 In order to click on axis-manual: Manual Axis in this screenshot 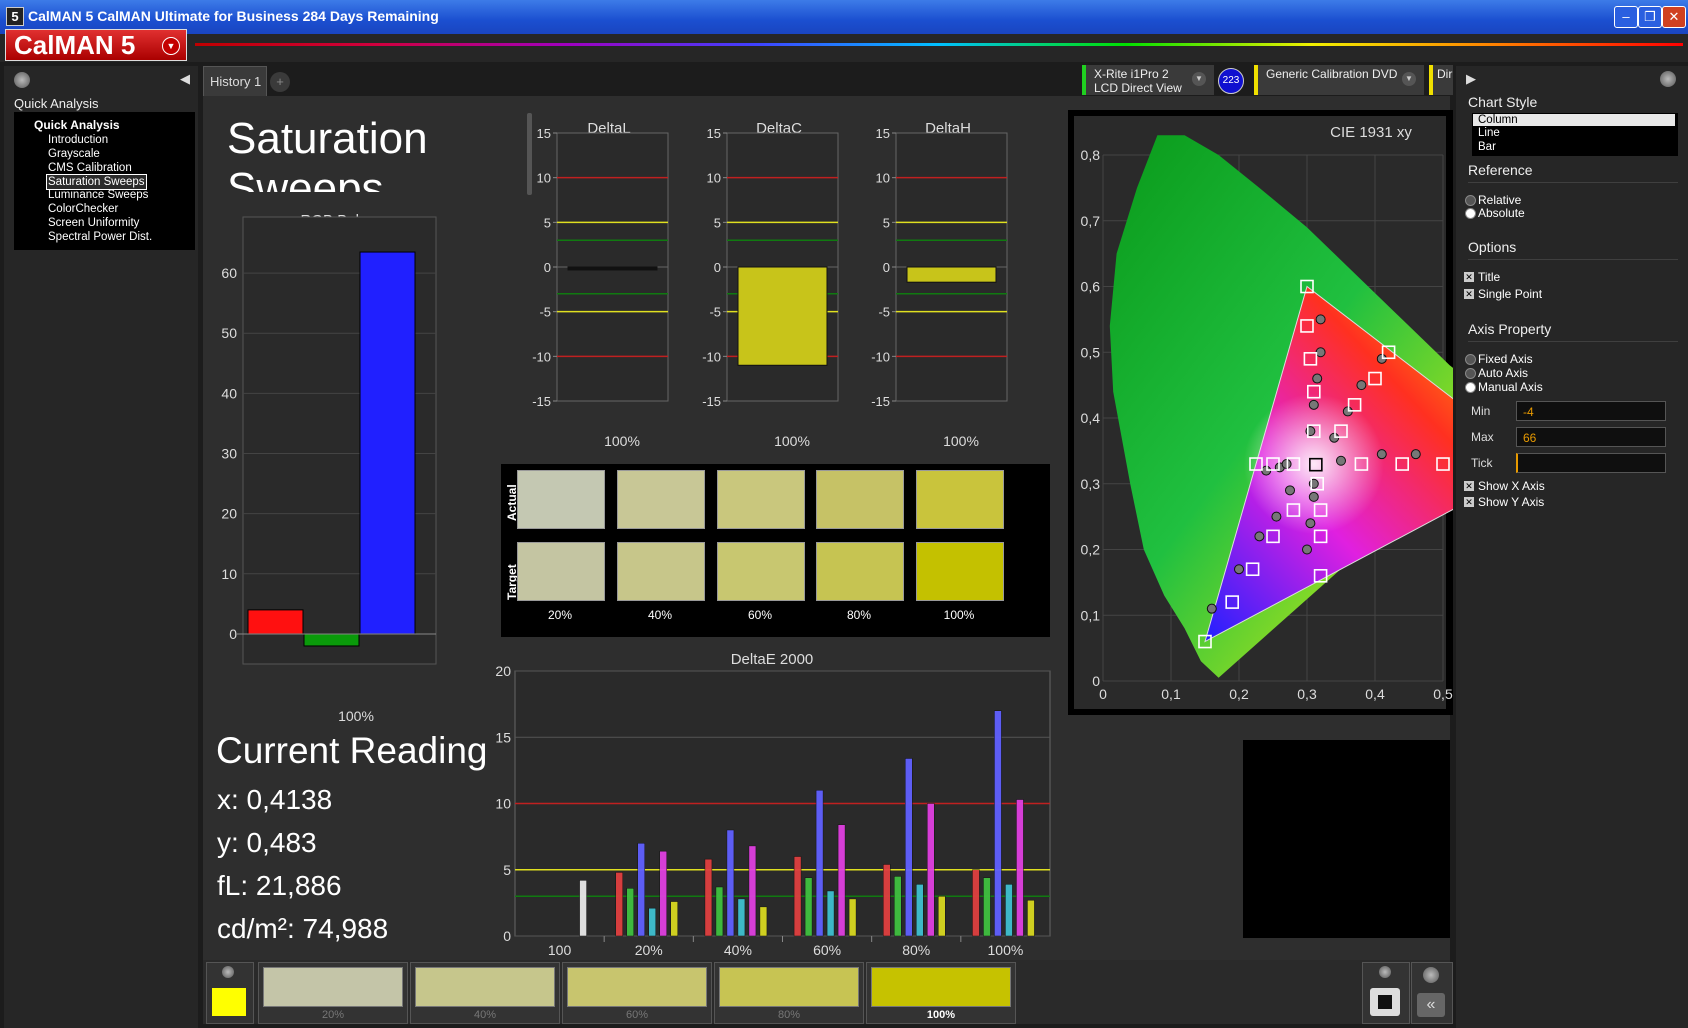, I will do `click(1504, 387)`.